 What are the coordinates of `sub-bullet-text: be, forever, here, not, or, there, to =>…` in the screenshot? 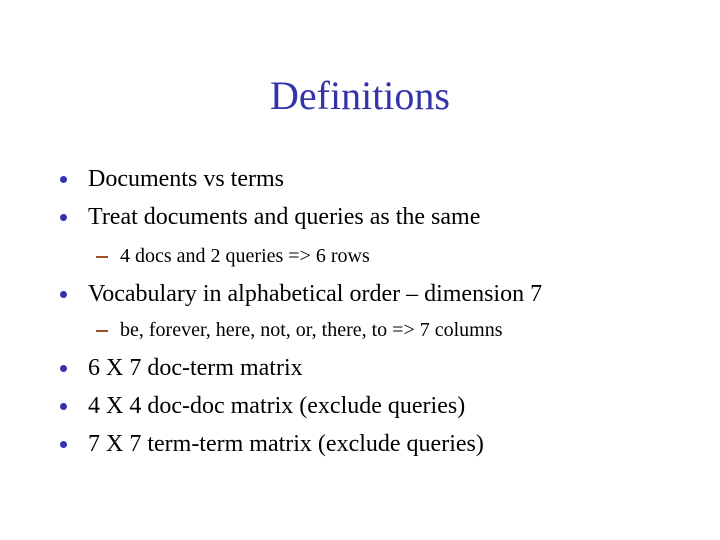 It's located at (311, 330).